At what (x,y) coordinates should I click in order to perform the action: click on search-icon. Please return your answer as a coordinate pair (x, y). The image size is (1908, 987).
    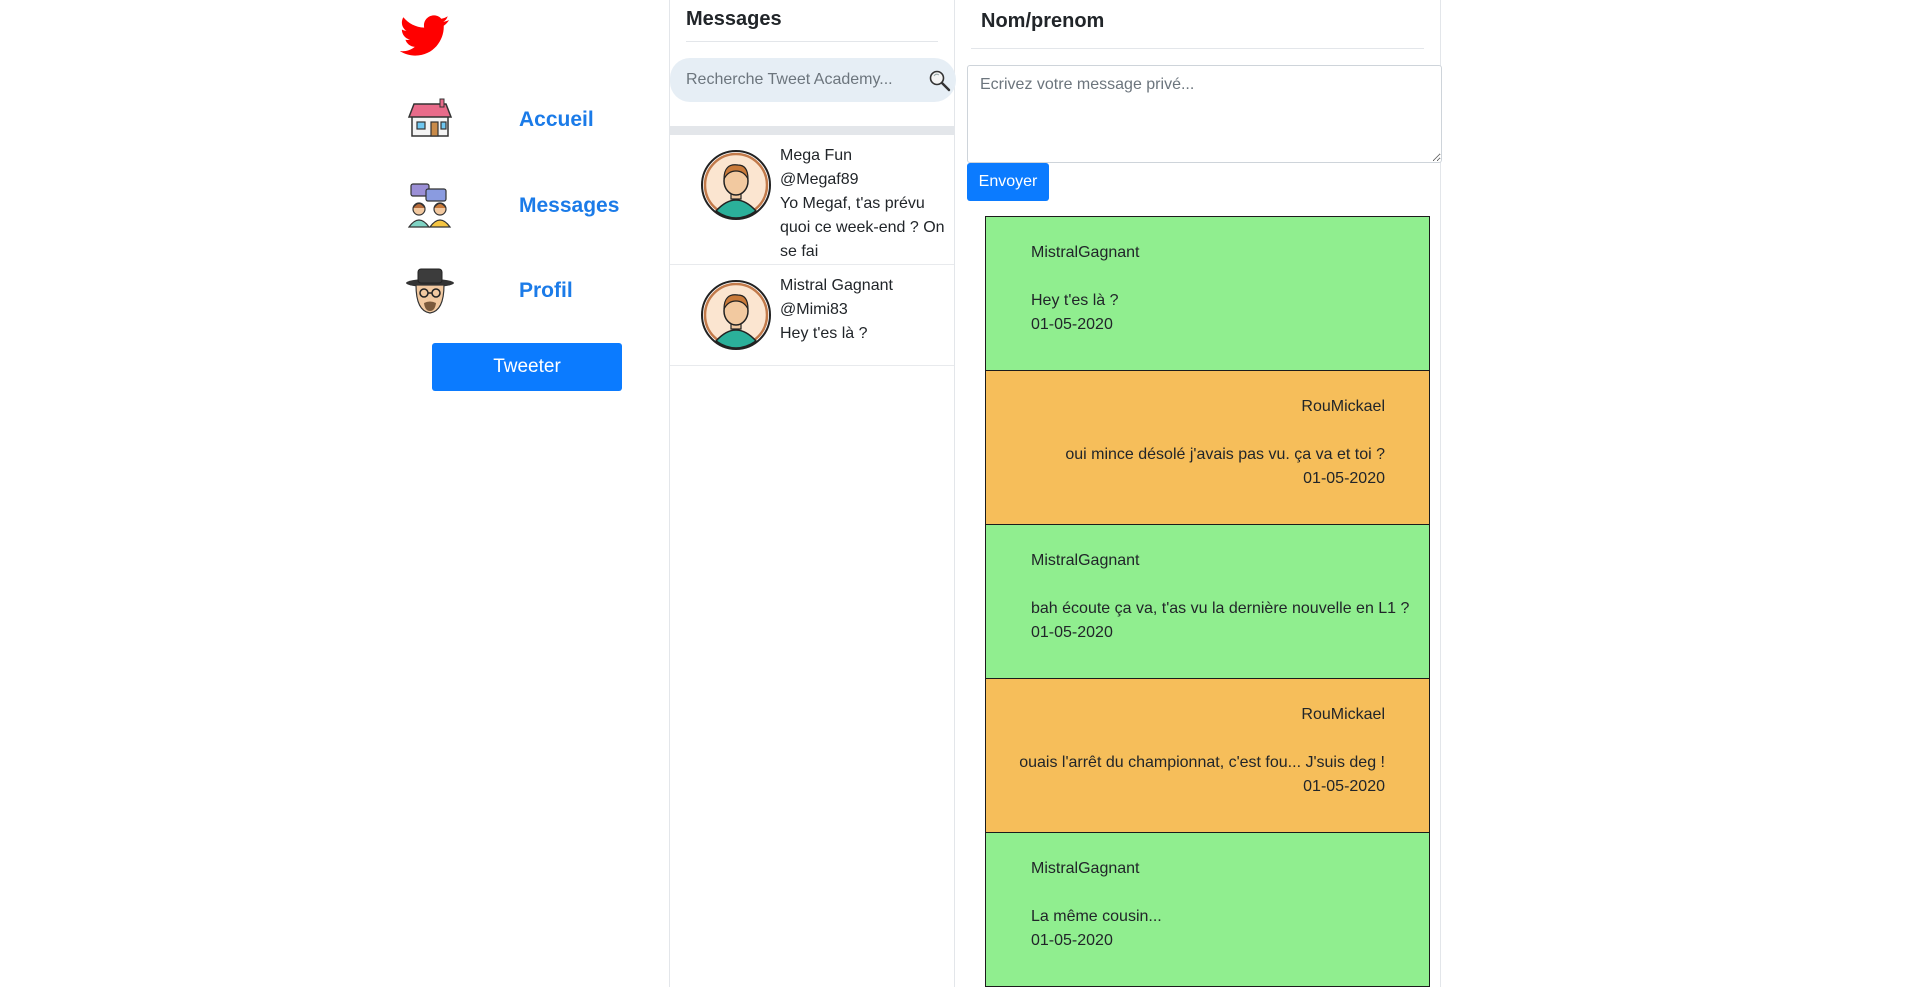
    Looking at the image, I should click on (940, 81).